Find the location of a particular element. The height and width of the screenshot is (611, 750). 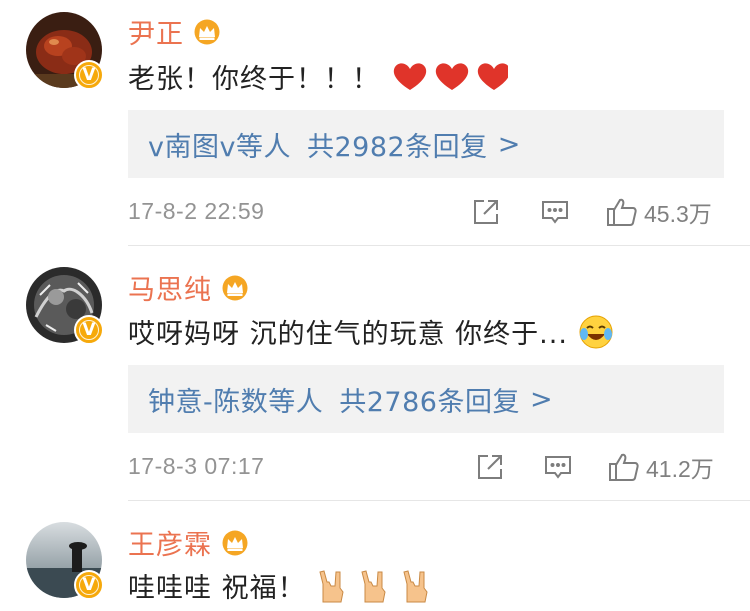

username: 尹正 is located at coordinates (156, 31).